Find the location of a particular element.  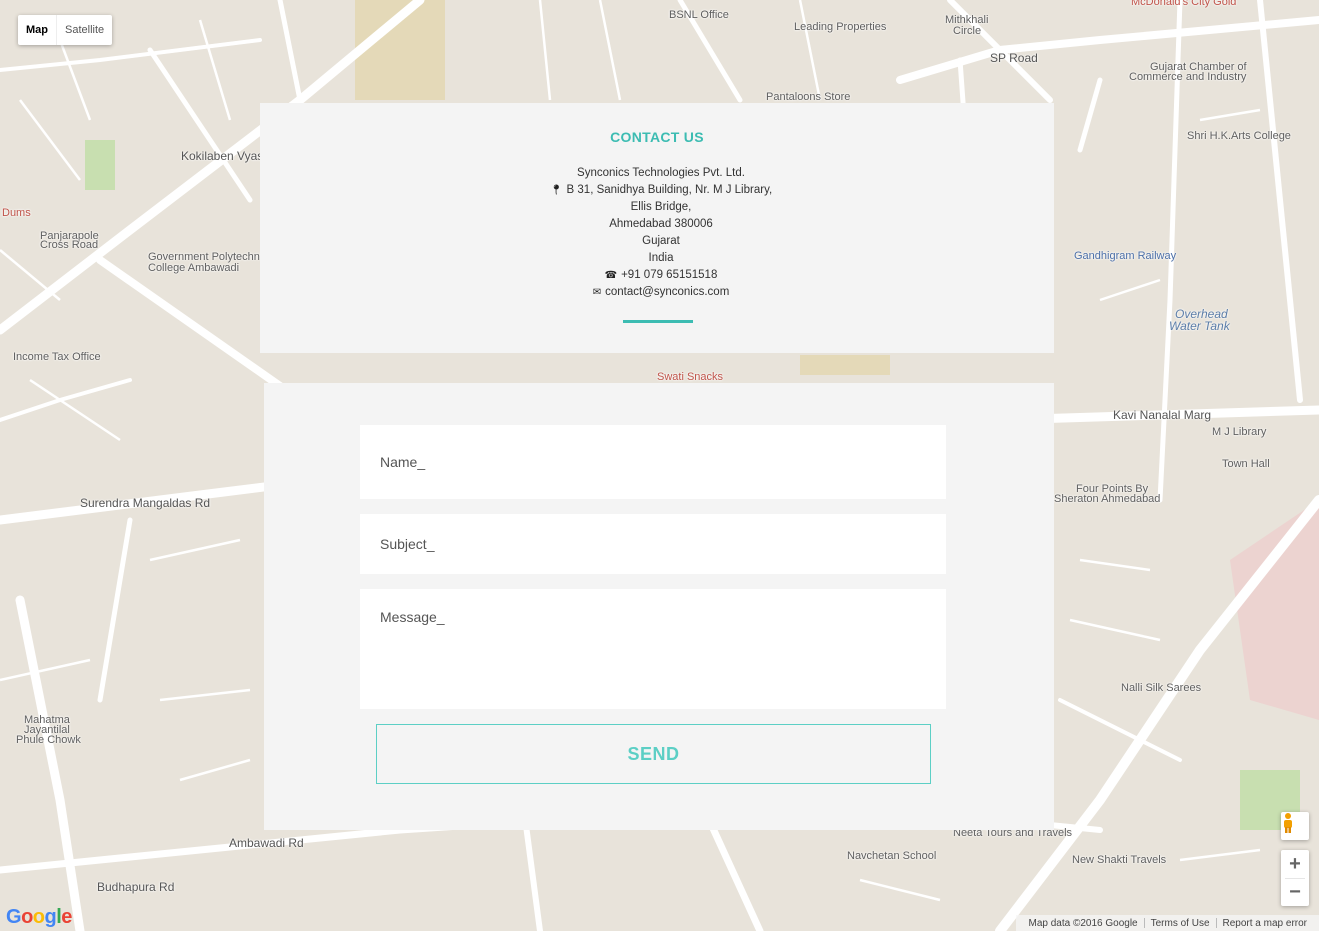

map-place-label: Gandhigram Railway is located at coordinates (1125, 256).